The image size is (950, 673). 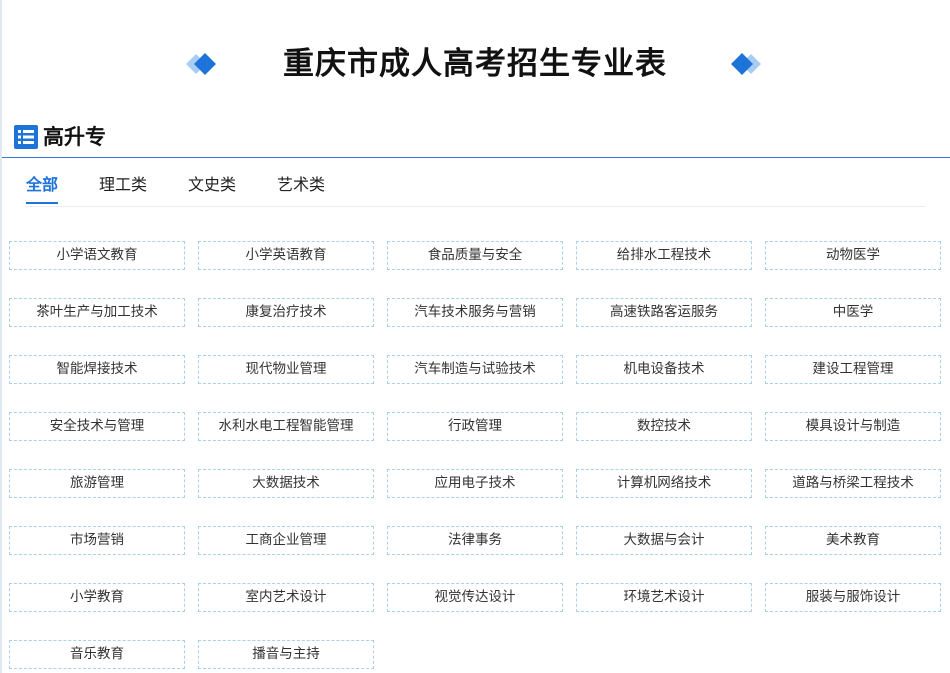 I want to click on major-item: 建设工程管理, so click(x=853, y=369).